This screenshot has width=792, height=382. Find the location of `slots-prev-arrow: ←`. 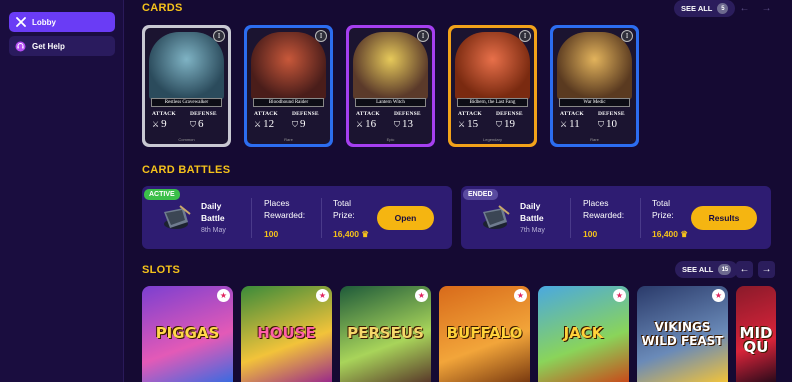

slots-prev-arrow: ← is located at coordinates (744, 269).